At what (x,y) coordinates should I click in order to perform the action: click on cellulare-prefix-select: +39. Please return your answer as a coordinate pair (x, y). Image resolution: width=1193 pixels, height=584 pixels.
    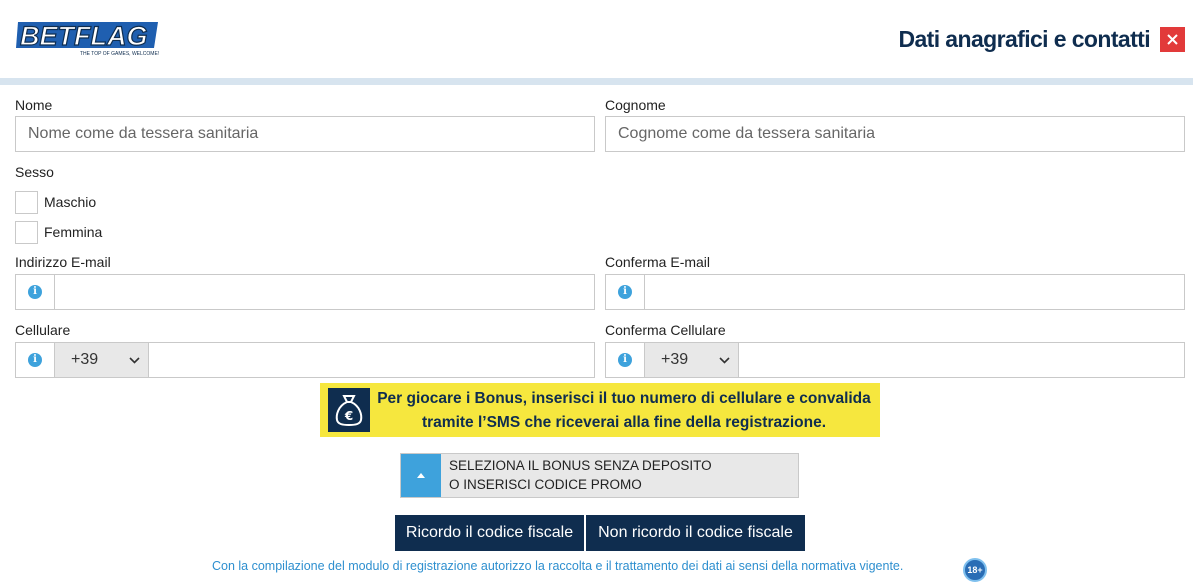
    Looking at the image, I should click on (102, 360).